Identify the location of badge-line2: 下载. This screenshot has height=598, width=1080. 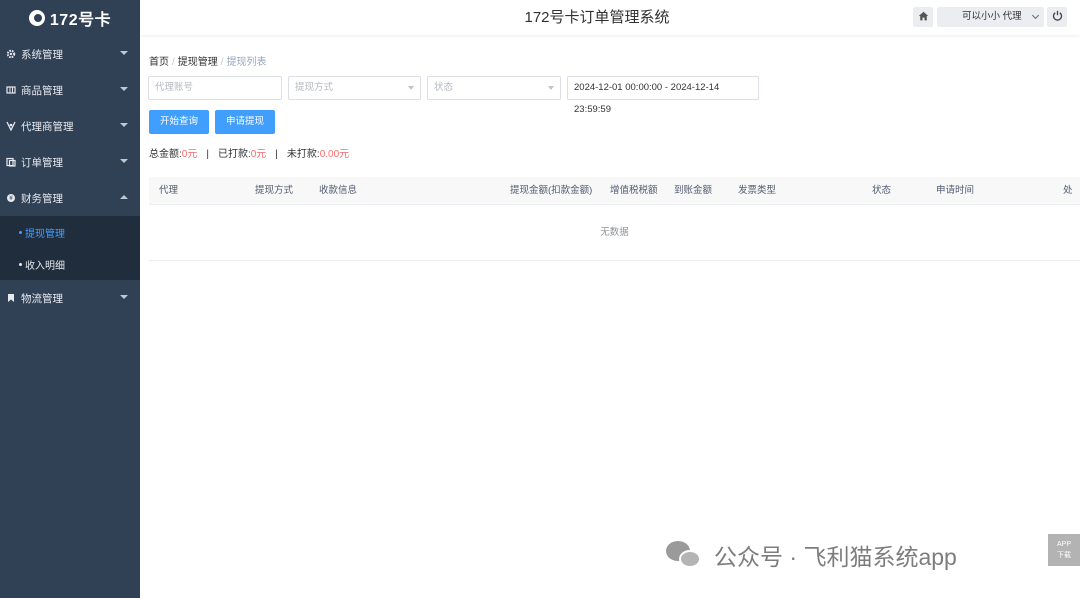
(1064, 555).